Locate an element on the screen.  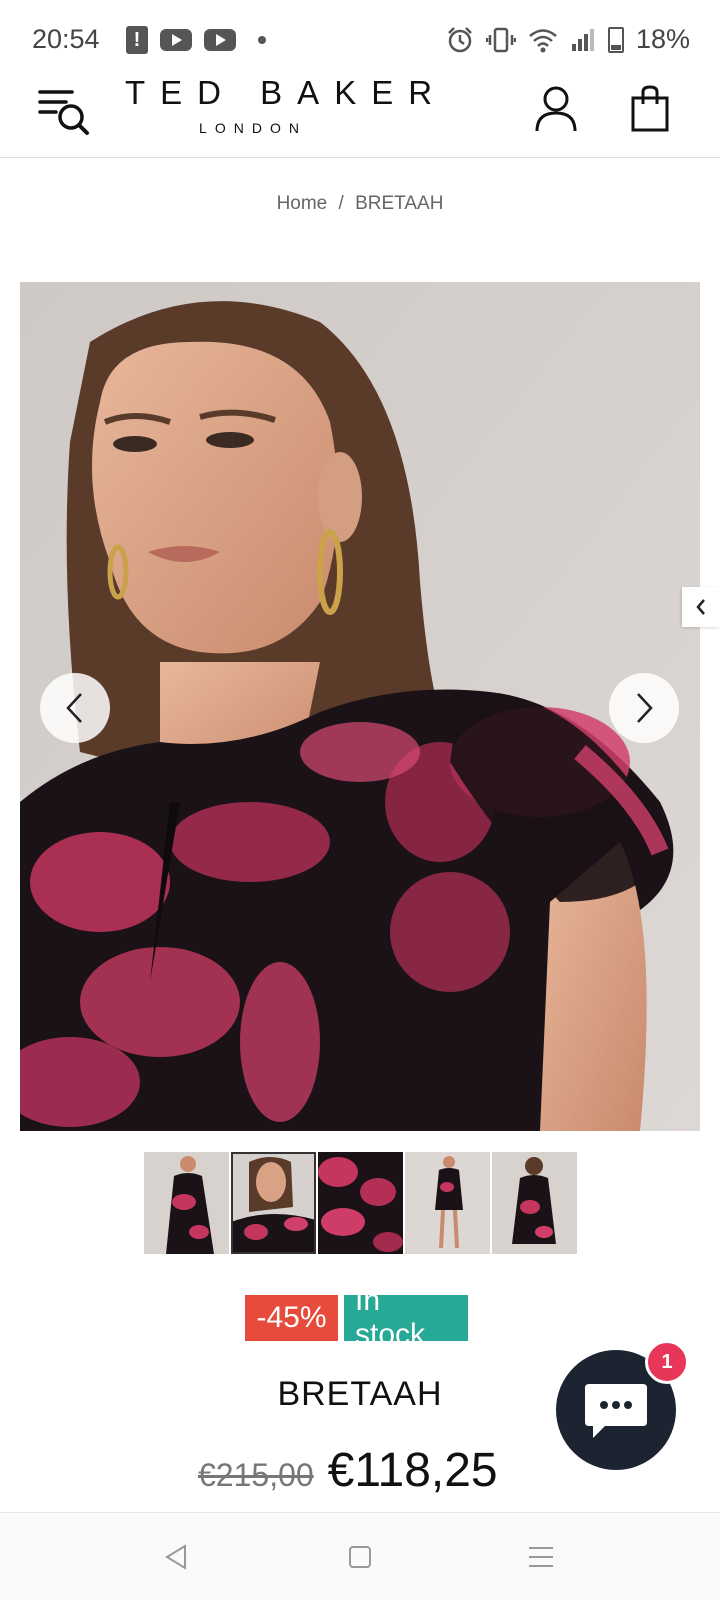
wifi-icon is located at coordinates (543, 40).